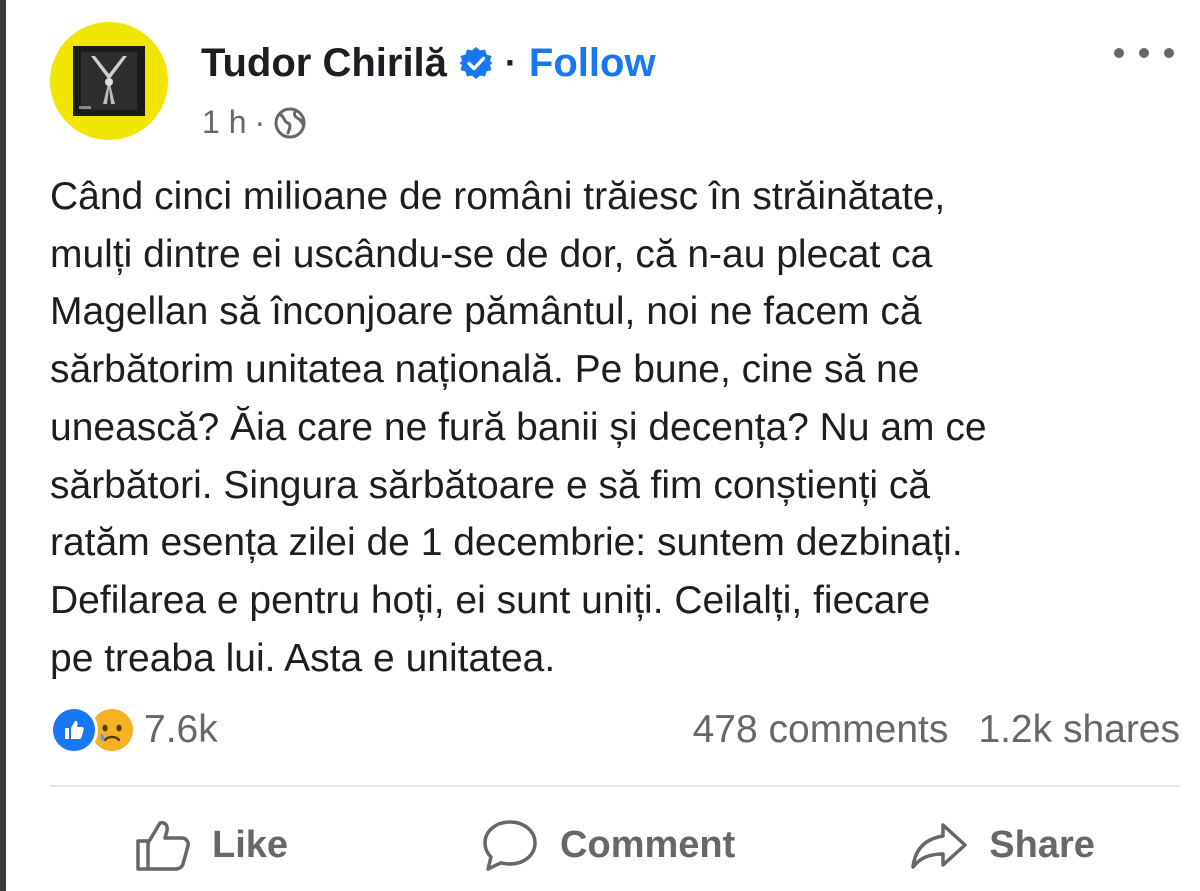 This screenshot has height=891, width=1200. I want to click on thumbs-up-icon, so click(163, 846).